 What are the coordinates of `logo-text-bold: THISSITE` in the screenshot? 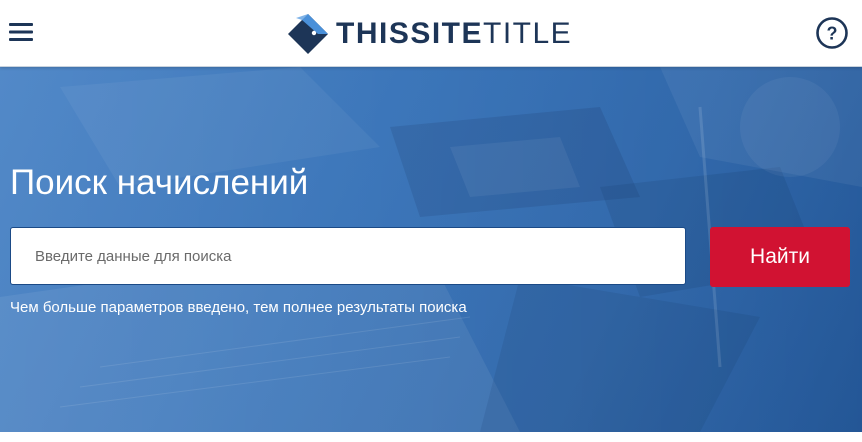 It's located at (410, 33).